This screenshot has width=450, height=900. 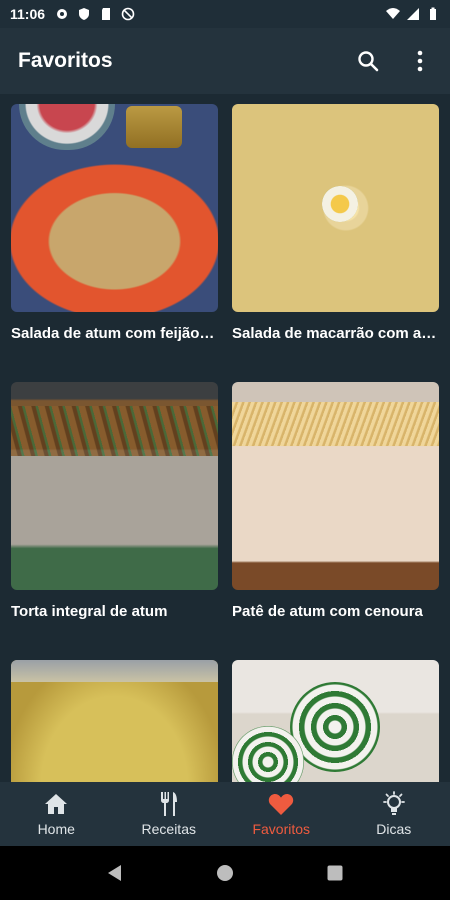 I want to click on wifi-icon, so click(x=393, y=13).